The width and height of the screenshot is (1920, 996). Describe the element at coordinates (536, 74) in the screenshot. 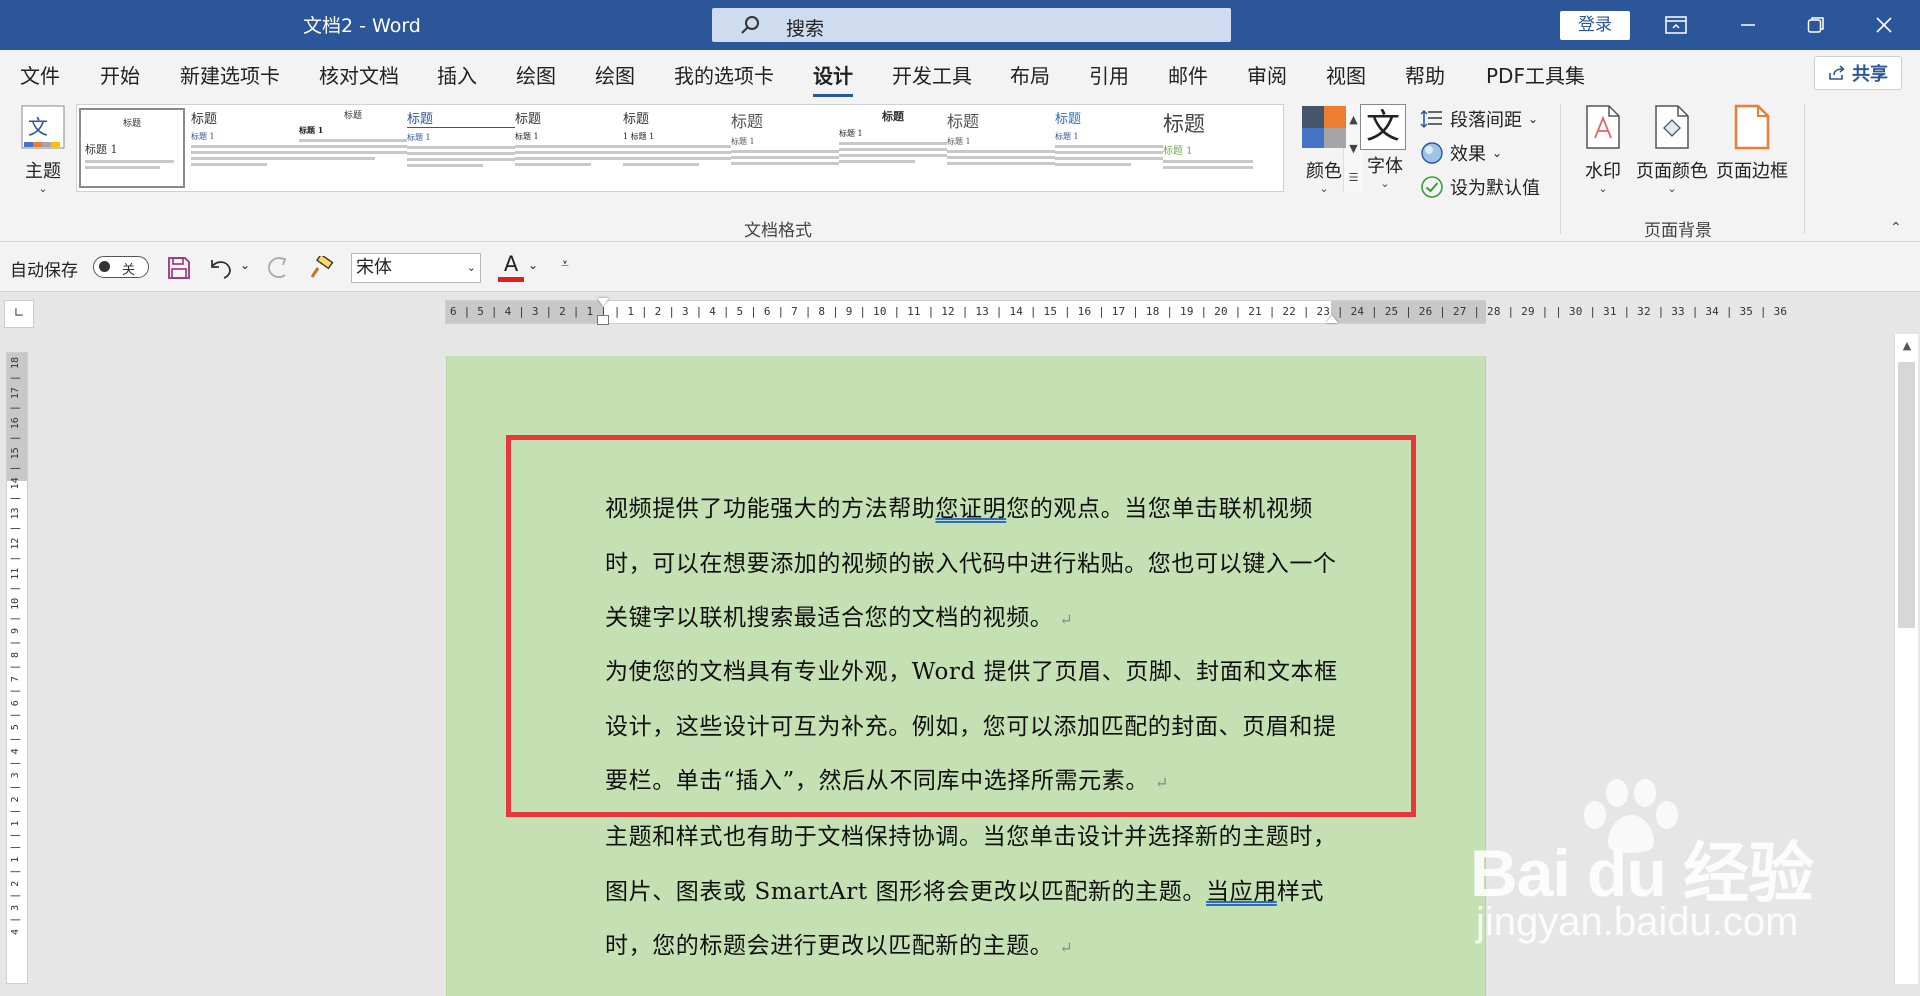

I see `tab-draw-1: 绘图` at that location.